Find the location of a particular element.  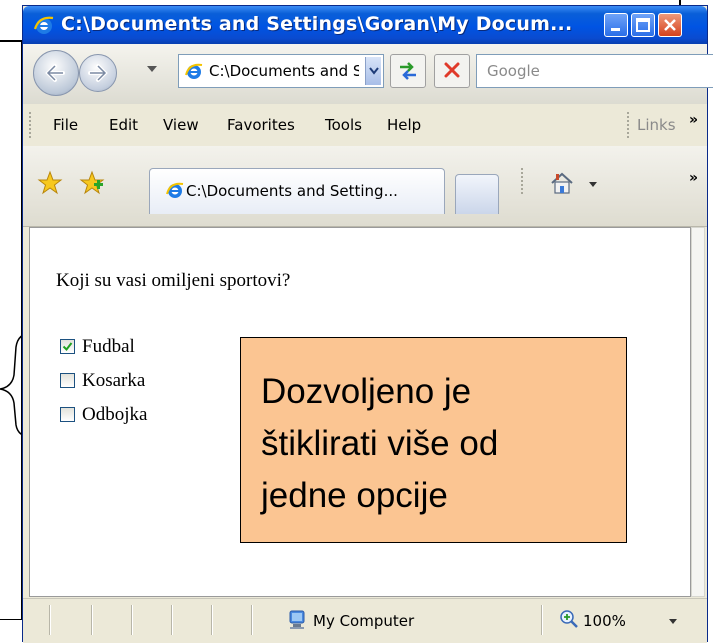

callout-line-3: jedne opcije is located at coordinates (354, 495).